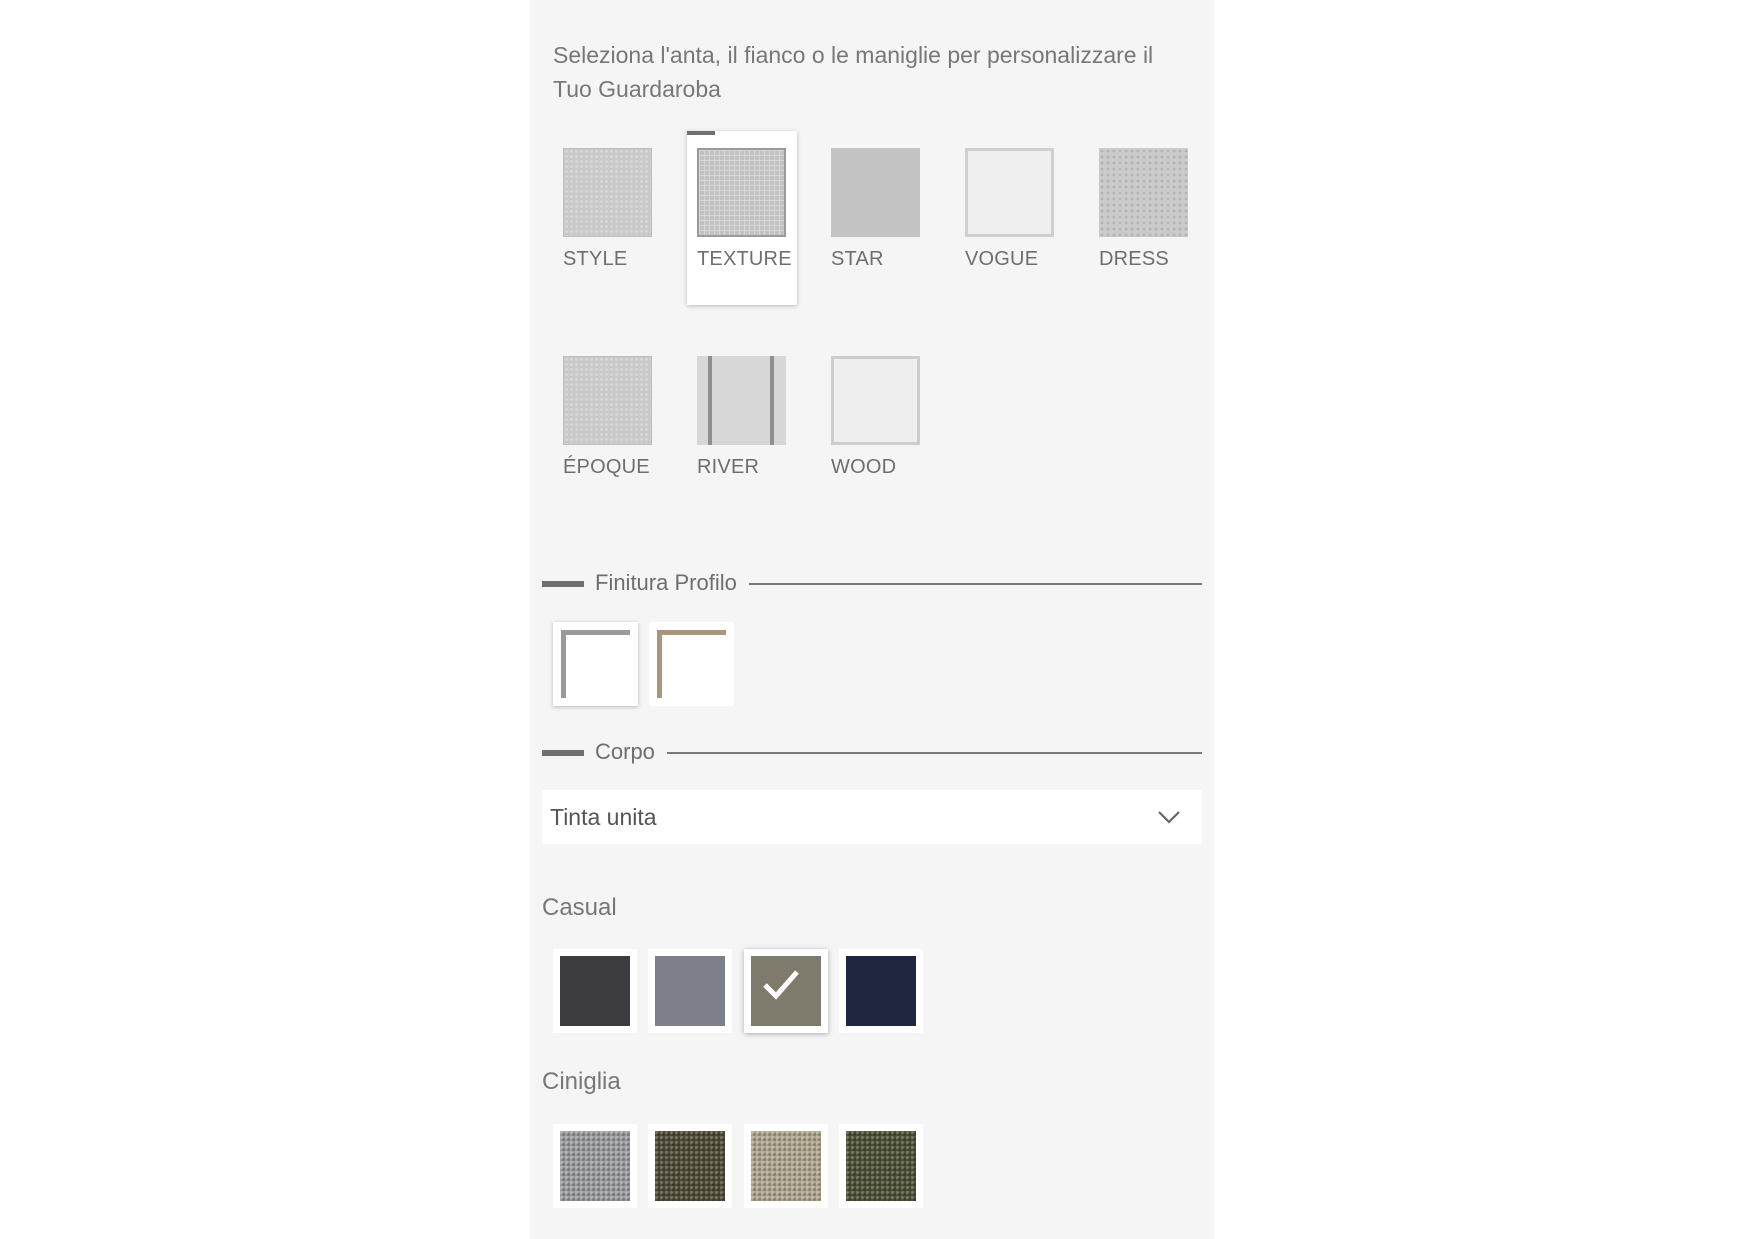  What do you see at coordinates (1002, 259) in the screenshot?
I see `door-style-label: VOGUE` at bounding box center [1002, 259].